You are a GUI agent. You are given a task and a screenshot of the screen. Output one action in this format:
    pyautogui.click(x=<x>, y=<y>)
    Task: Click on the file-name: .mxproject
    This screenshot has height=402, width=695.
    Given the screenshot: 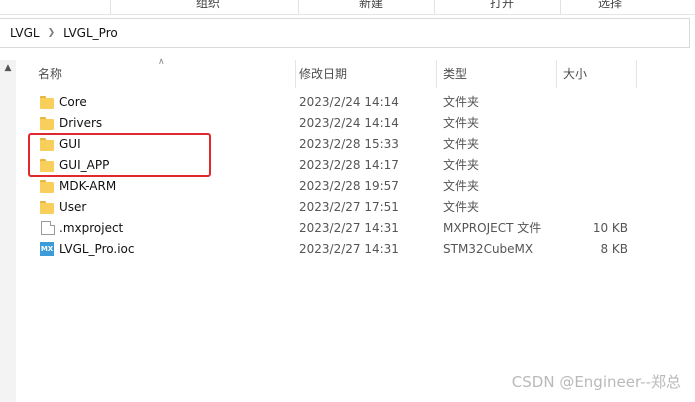 What is the action you would take?
    pyautogui.click(x=91, y=228)
    